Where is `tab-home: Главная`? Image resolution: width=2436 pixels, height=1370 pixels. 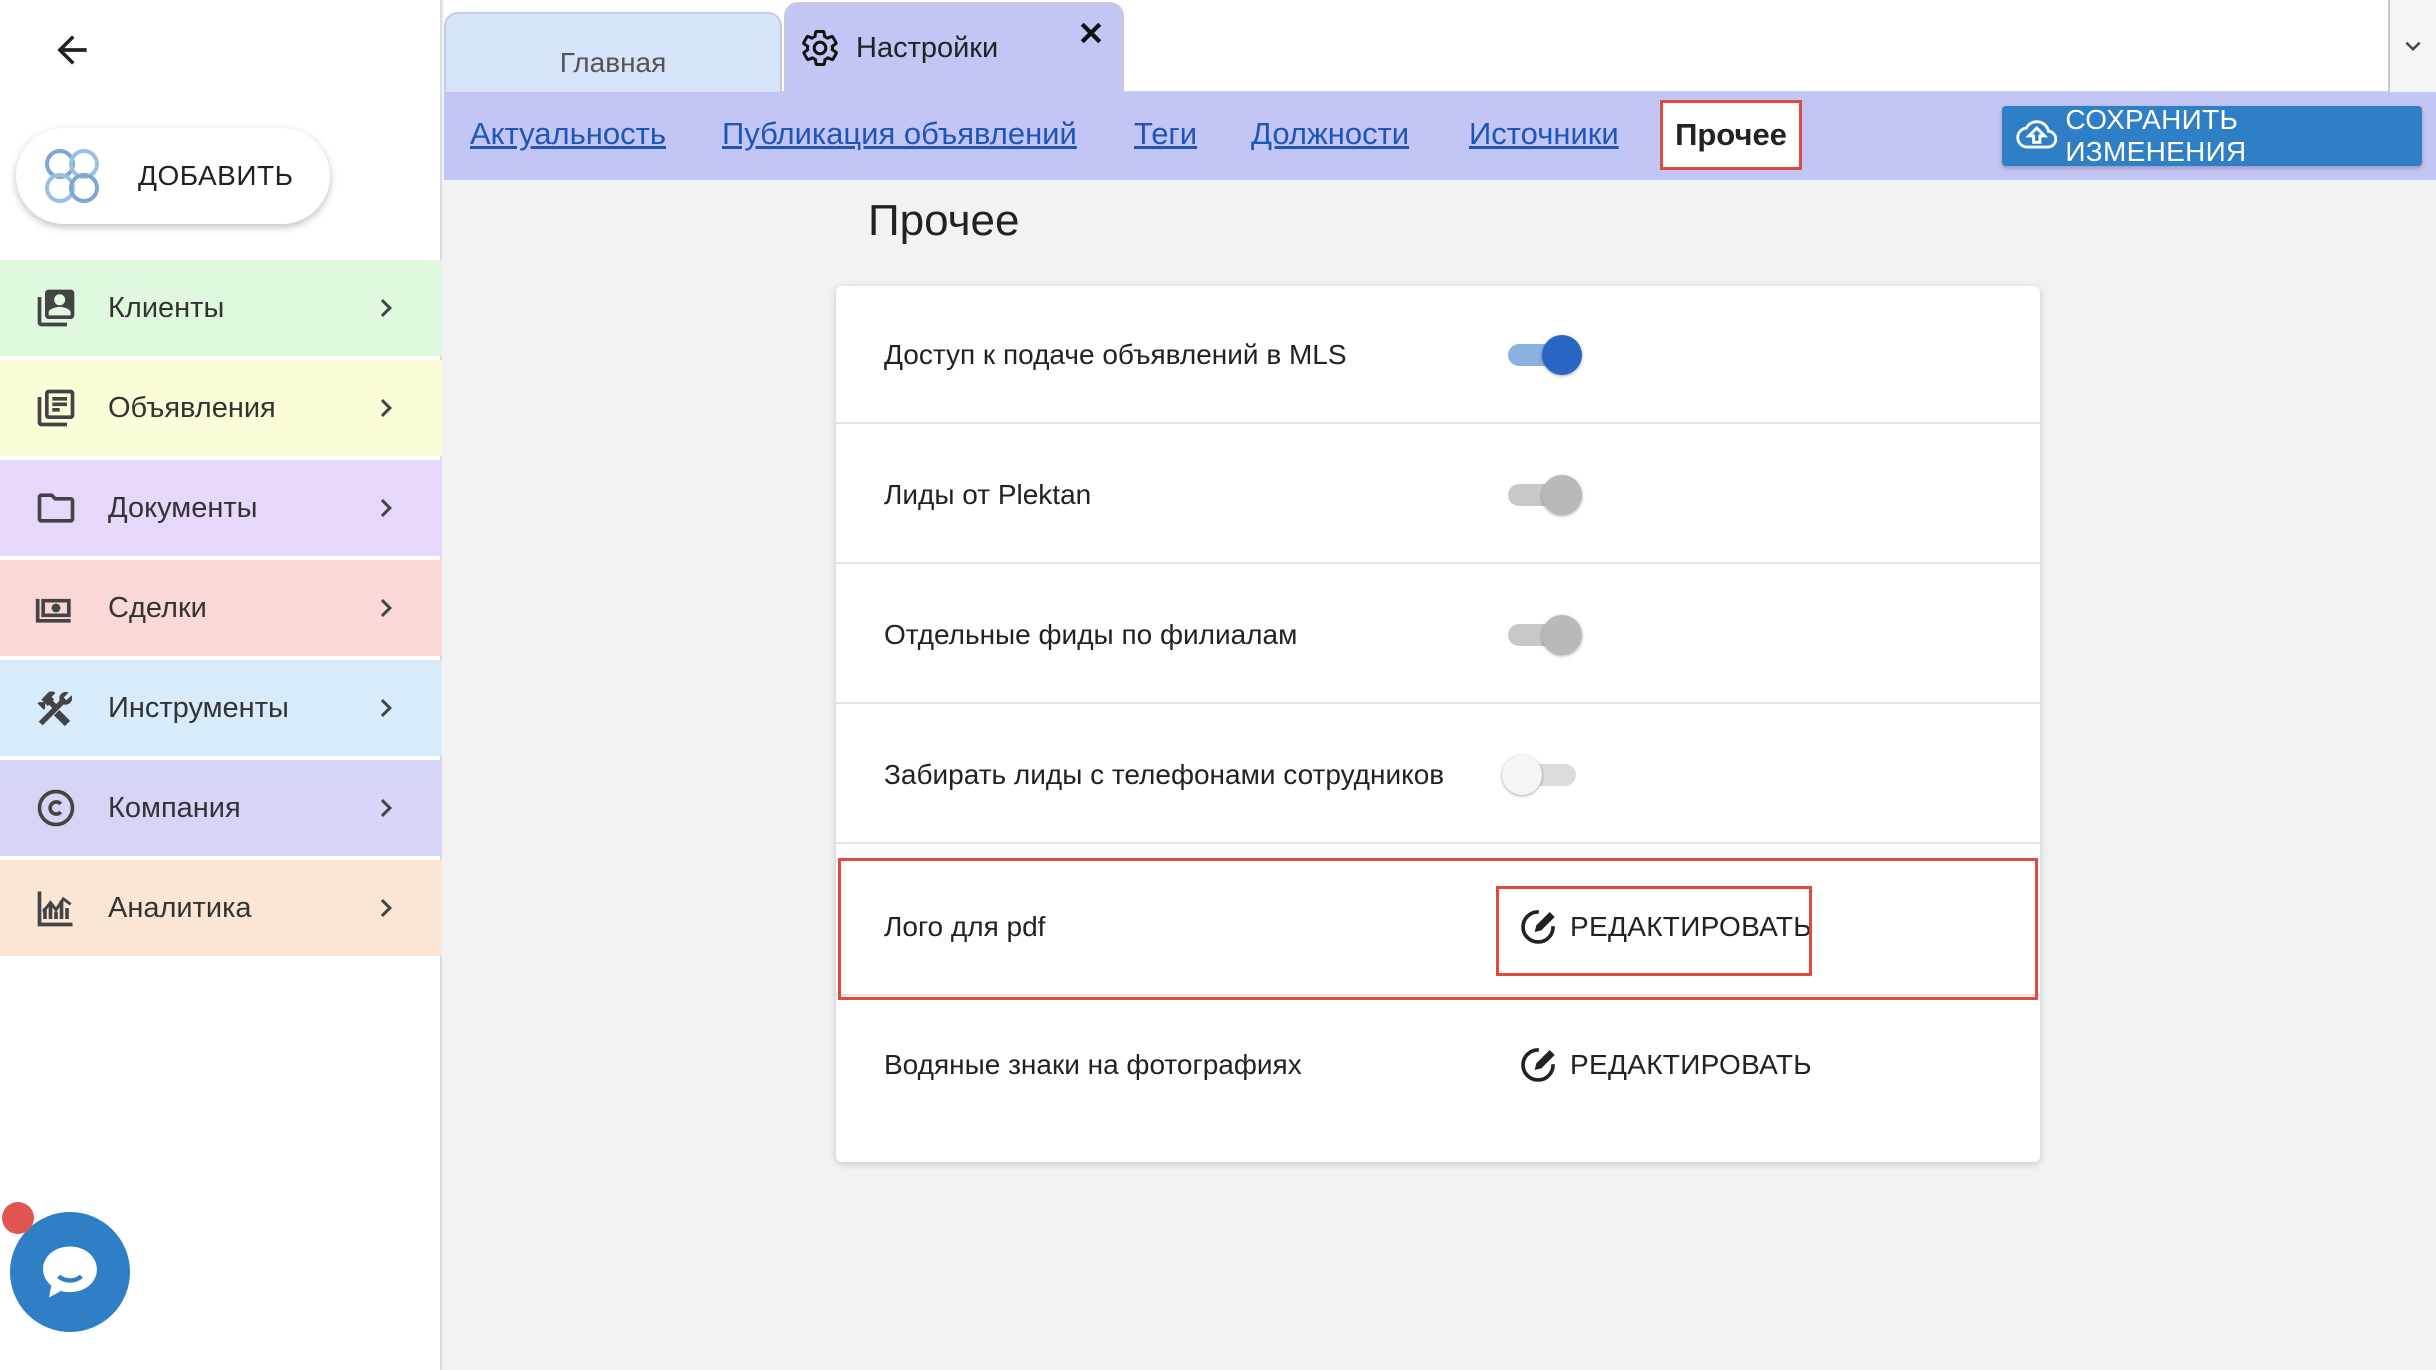
tab-home: Главная is located at coordinates (613, 52).